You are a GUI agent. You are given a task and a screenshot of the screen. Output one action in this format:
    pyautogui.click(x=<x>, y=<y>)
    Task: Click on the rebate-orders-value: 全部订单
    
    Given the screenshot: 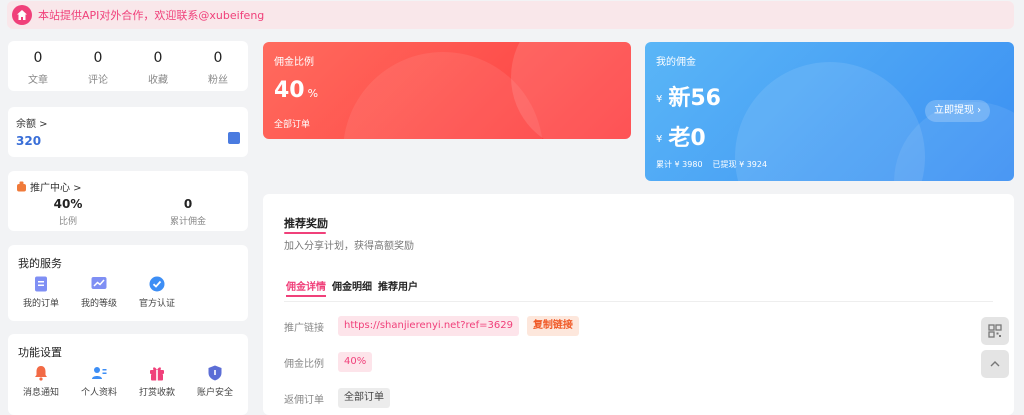 What is the action you would take?
    pyautogui.click(x=364, y=398)
    